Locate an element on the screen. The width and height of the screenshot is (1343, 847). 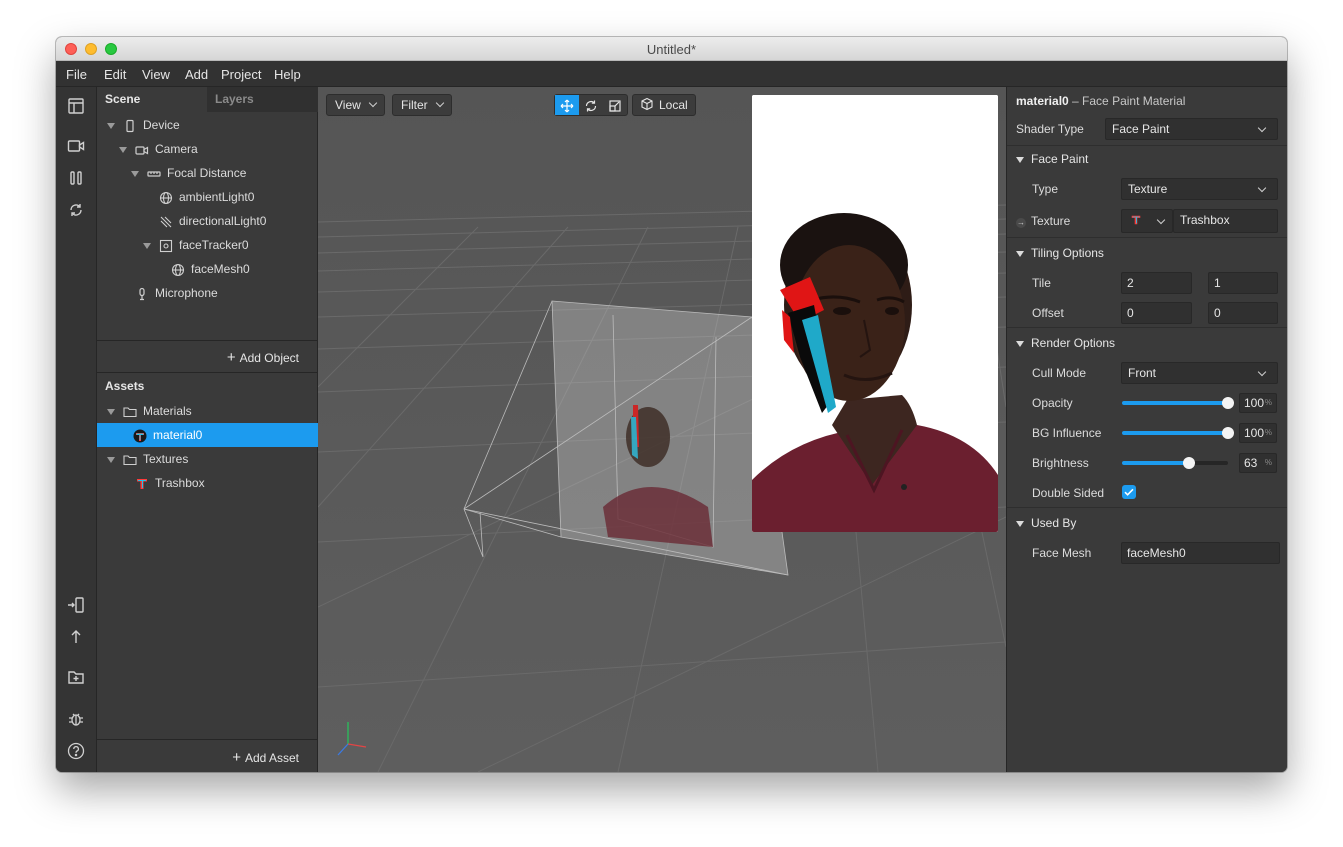
section-used-by: Used By is located at coordinates (1046, 523).